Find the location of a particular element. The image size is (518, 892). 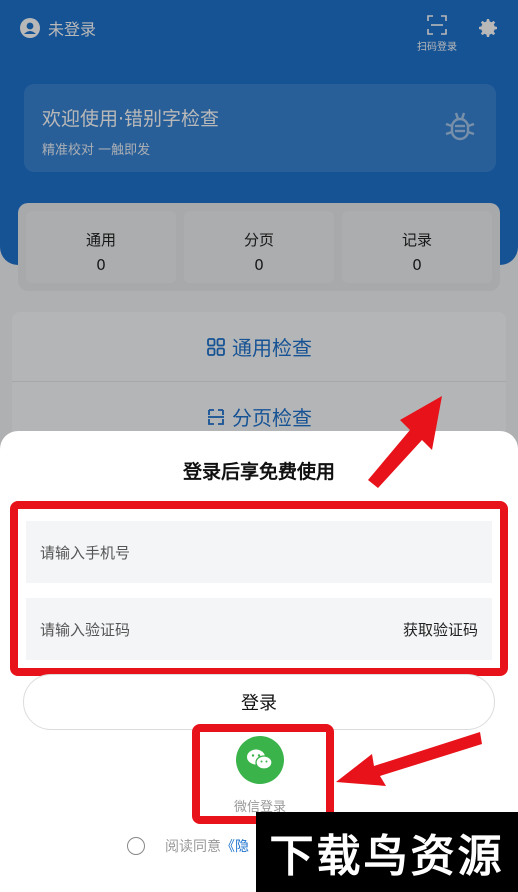

agreement-row: 阅读同意 《隐 is located at coordinates (188, 846).